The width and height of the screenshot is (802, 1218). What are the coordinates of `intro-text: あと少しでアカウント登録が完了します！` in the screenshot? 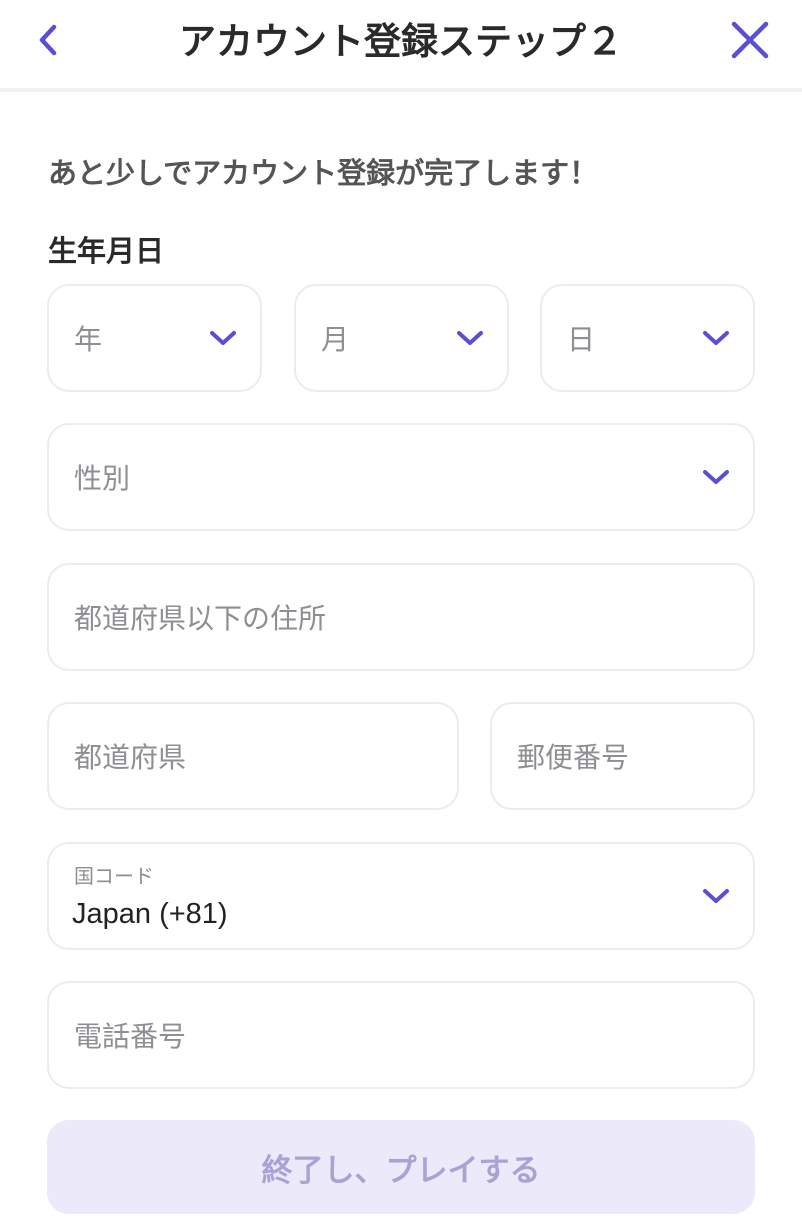 It's located at (323, 173).